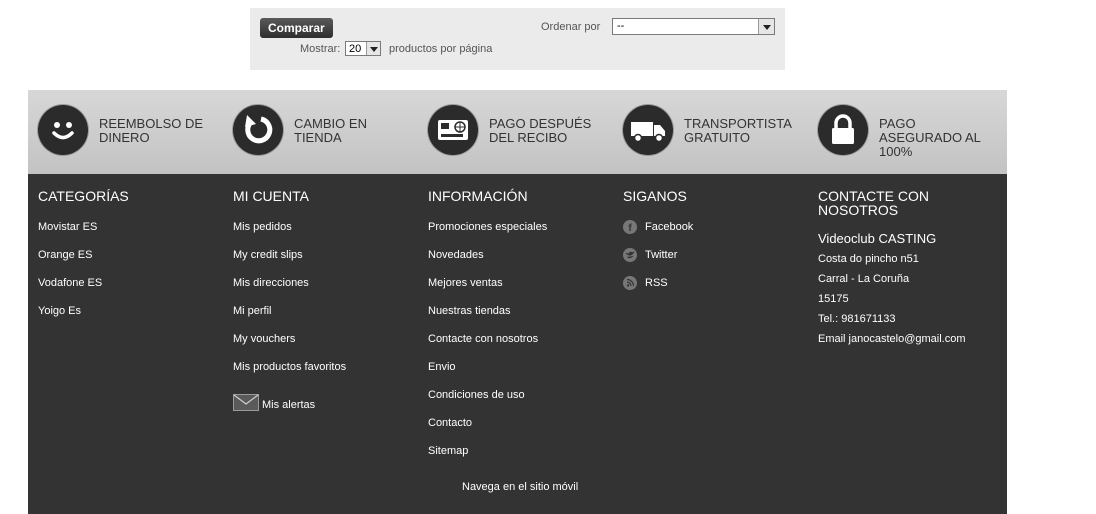 Image resolution: width=1096 pixels, height=514 pixels. I want to click on footer-link: My vouchers, so click(289, 346).